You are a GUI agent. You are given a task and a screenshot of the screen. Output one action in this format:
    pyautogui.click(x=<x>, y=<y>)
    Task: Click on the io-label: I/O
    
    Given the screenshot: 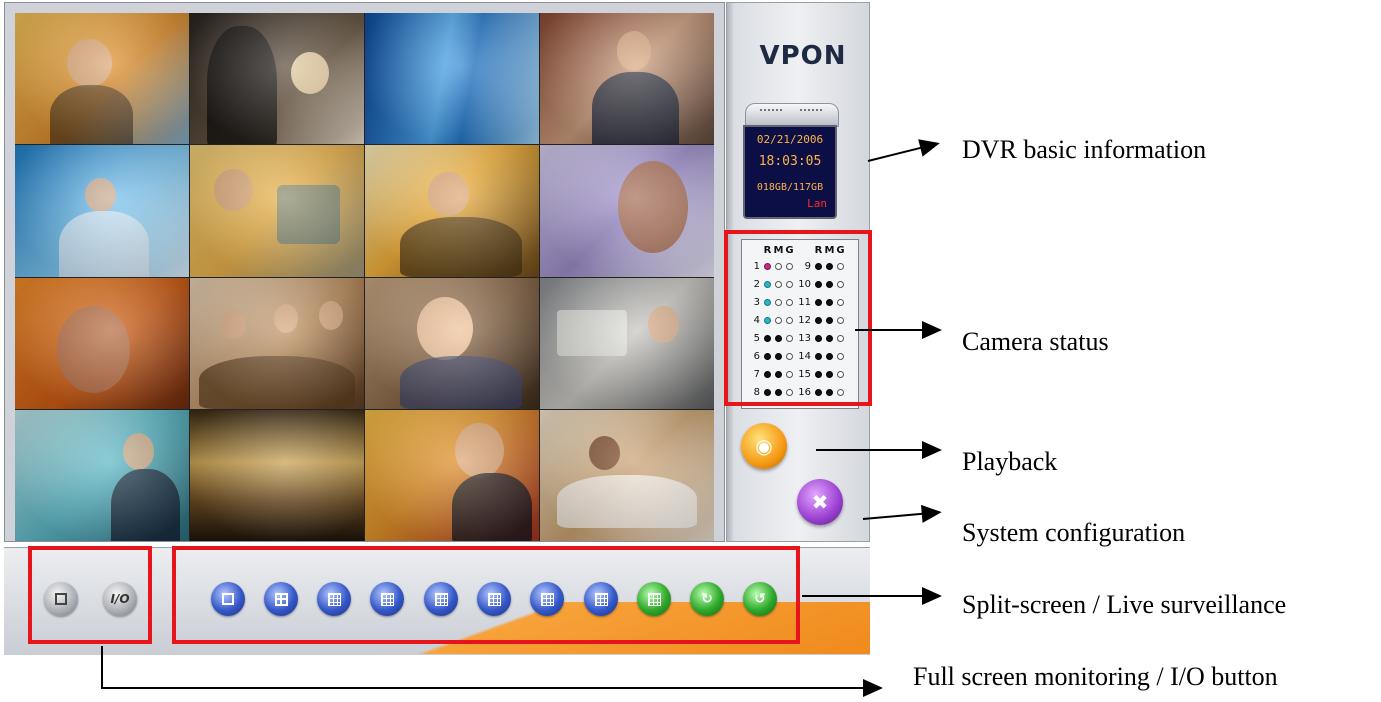 What is the action you would take?
    pyautogui.click(x=120, y=599)
    